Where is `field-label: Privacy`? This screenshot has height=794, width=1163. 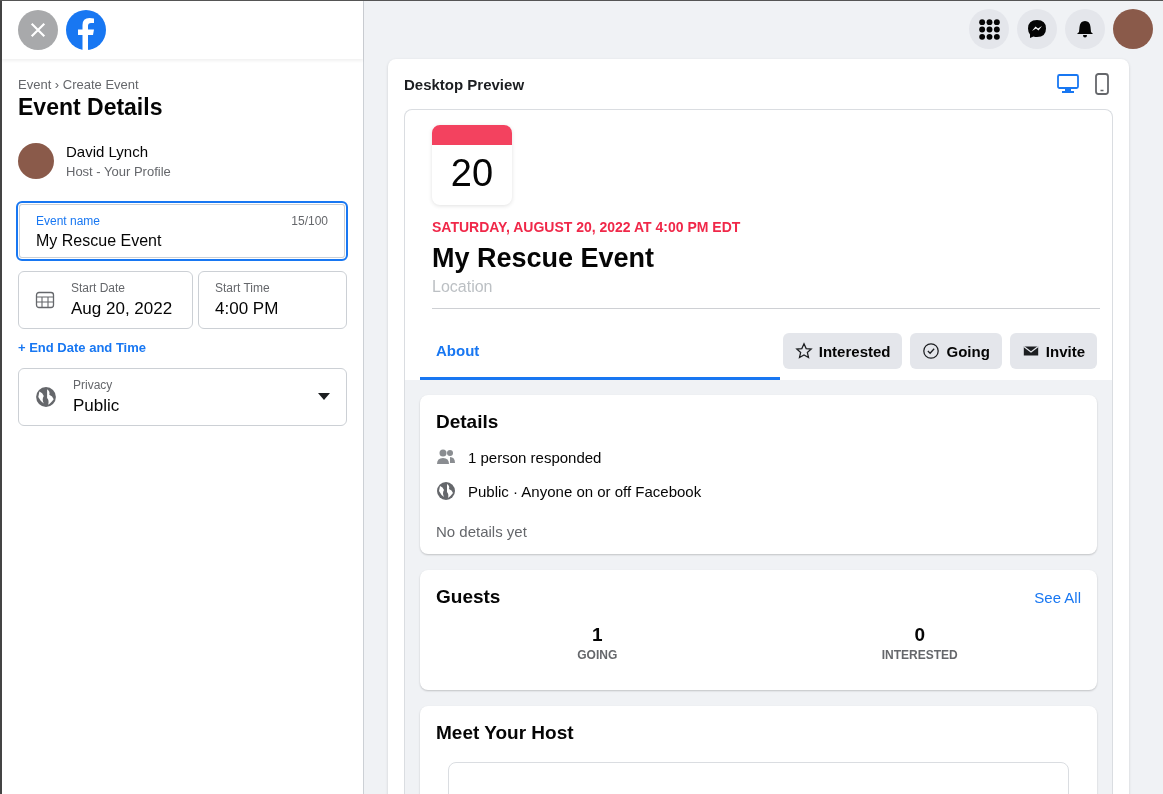 field-label: Privacy is located at coordinates (93, 385).